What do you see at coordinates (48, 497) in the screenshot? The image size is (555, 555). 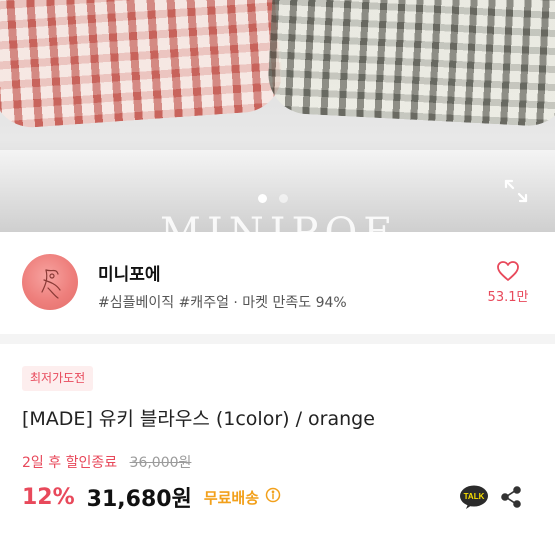 I see `discount-rate: 12%` at bounding box center [48, 497].